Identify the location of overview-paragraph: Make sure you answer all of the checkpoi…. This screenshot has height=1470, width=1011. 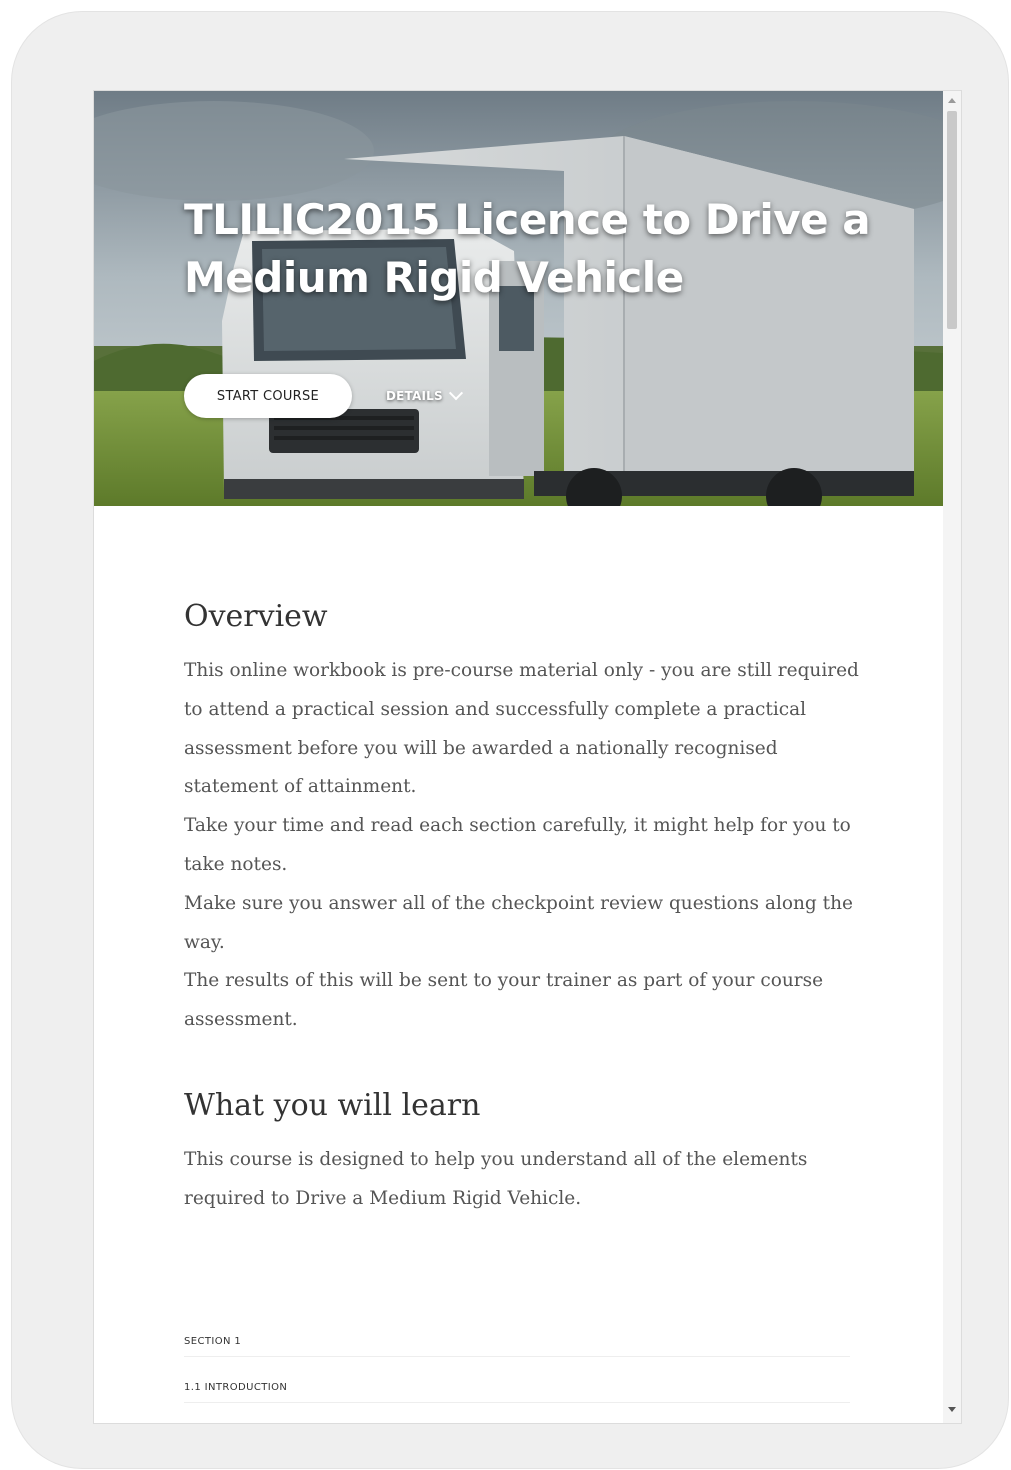
(518, 922).